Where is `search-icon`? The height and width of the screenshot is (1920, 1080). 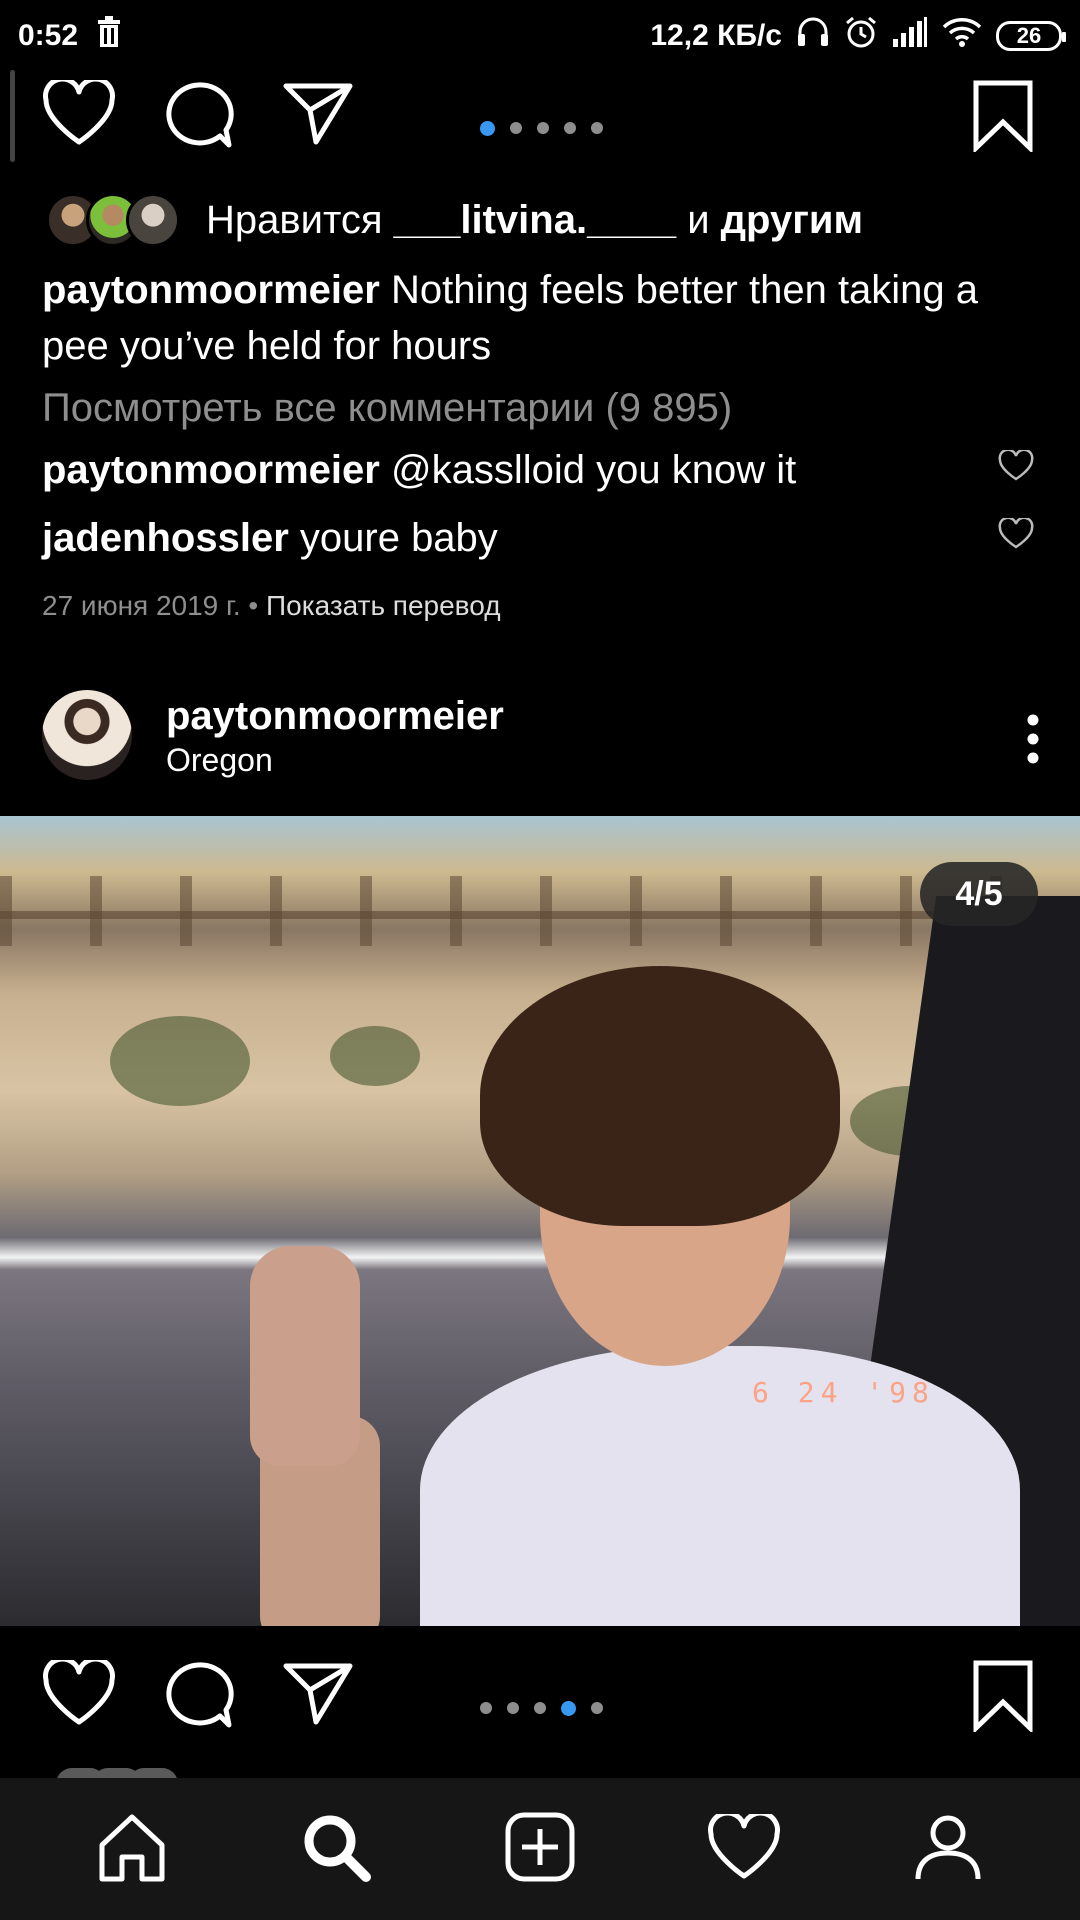
search-icon is located at coordinates (336, 1849).